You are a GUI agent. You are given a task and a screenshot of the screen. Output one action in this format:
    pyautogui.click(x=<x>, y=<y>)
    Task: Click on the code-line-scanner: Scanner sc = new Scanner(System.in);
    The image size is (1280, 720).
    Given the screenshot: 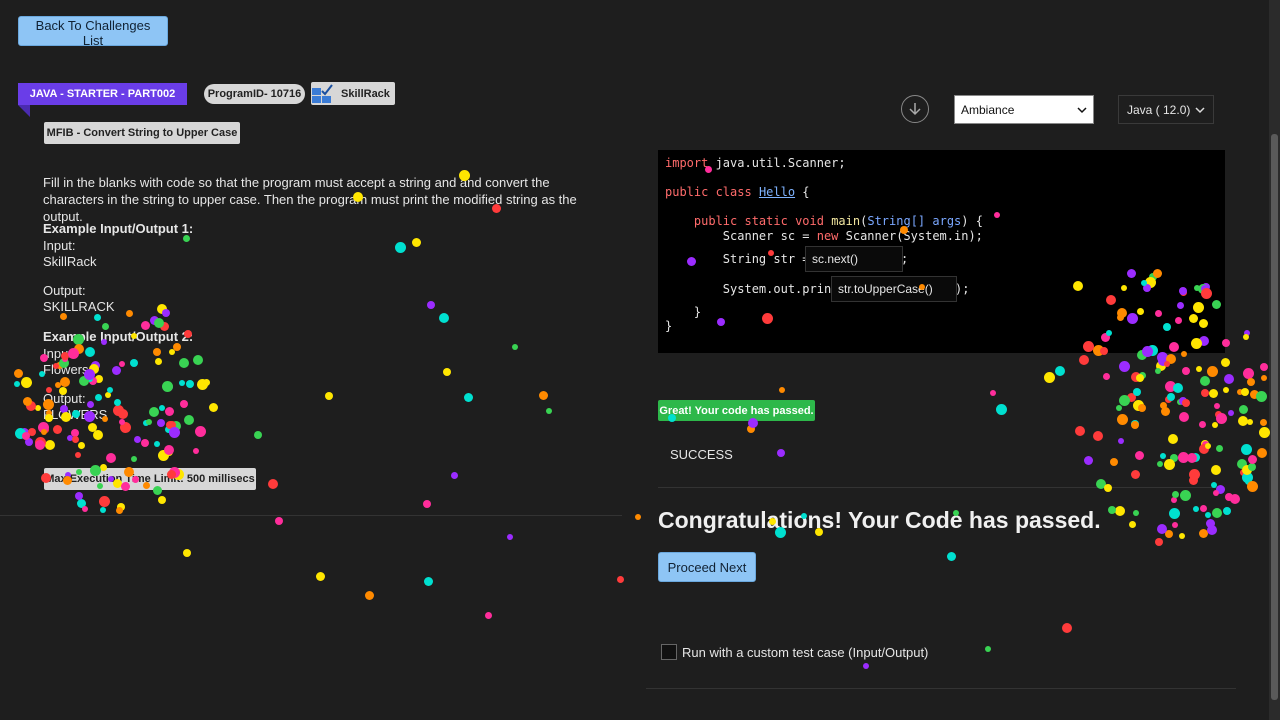 What is the action you would take?
    pyautogui.click(x=824, y=236)
    